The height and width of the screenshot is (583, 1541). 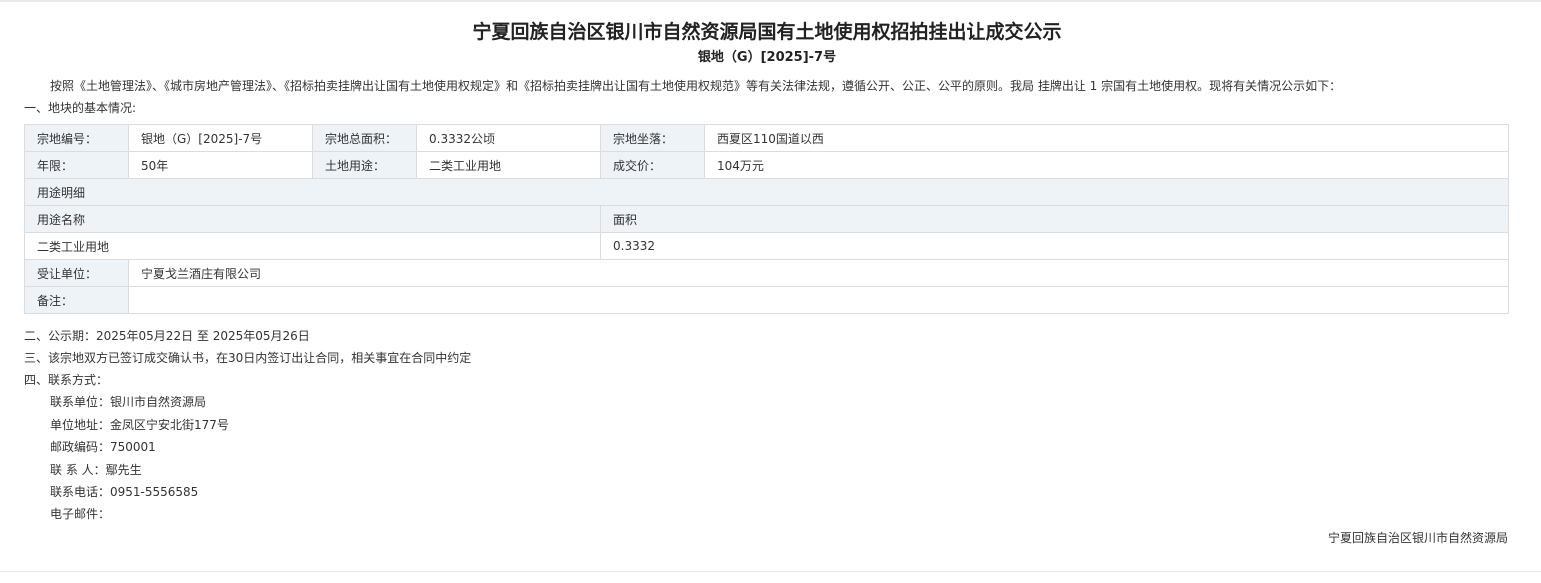 I want to click on price-label: 成交价：, so click(x=652, y=165).